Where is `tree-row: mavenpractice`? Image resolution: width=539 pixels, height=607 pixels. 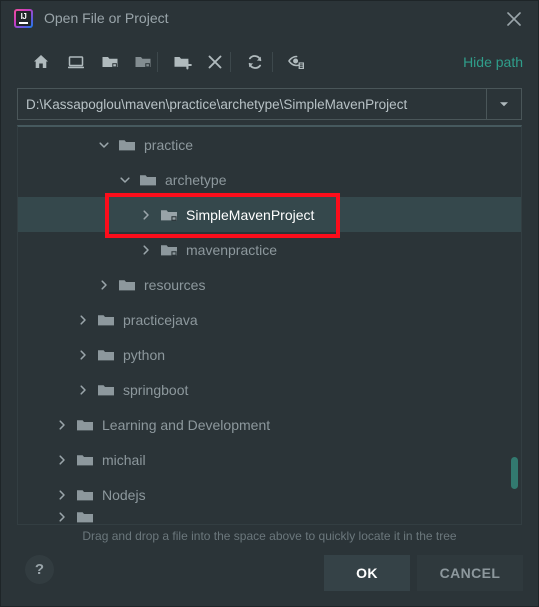
tree-row: mavenpractice is located at coordinates (269, 249).